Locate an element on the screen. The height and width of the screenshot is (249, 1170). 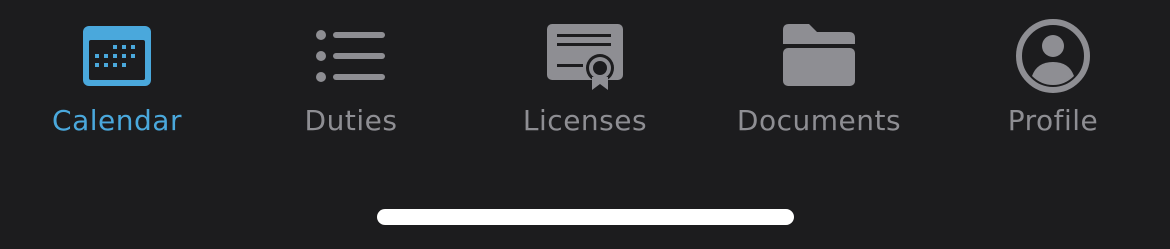
tab-licenses-label: Licenses is located at coordinates (585, 120).